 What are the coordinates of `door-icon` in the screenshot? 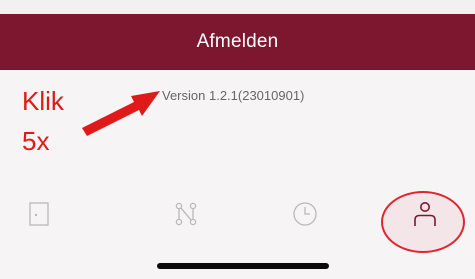 It's located at (39, 214).